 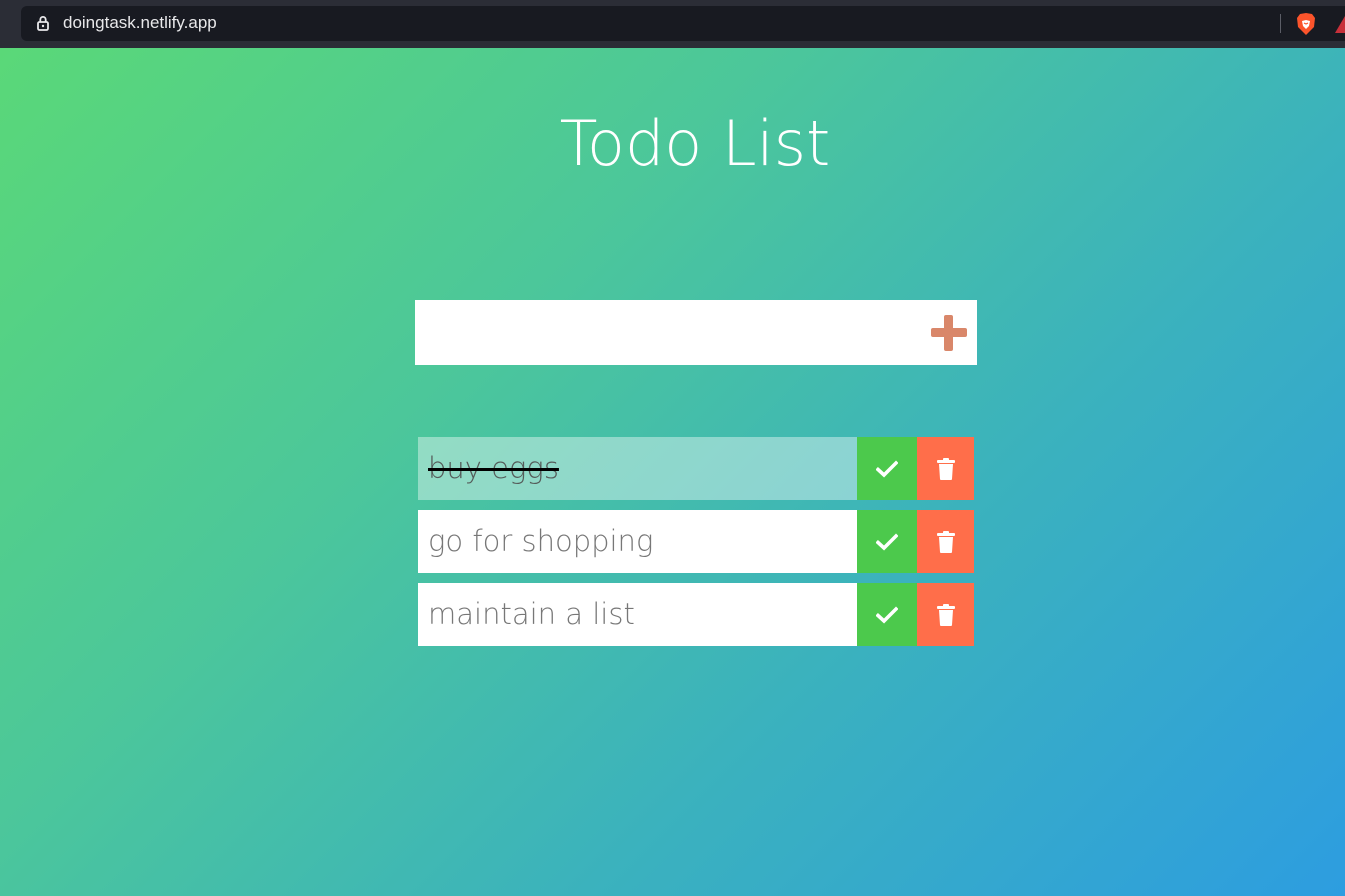 What do you see at coordinates (1340, 24) in the screenshot?
I see `brave-rewards-icon` at bounding box center [1340, 24].